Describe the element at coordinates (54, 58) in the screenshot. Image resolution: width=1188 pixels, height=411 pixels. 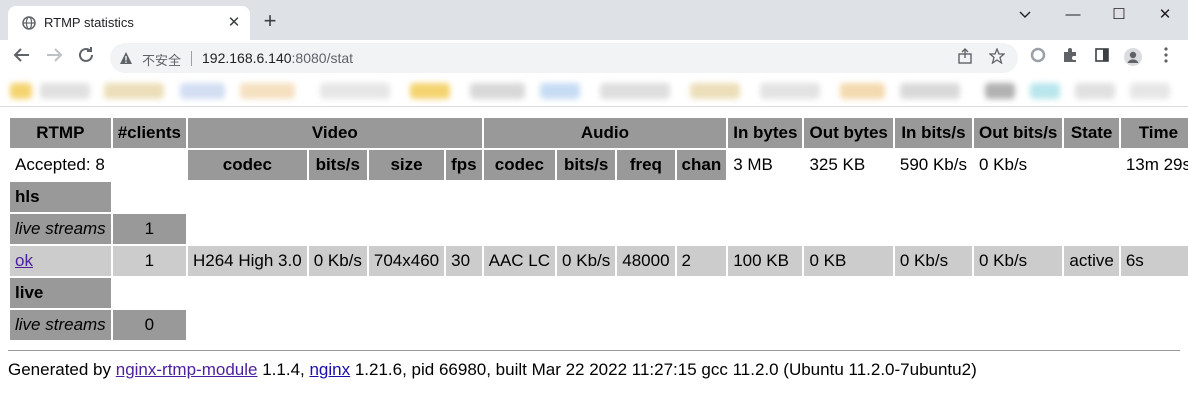
I see `forward-icon` at that location.